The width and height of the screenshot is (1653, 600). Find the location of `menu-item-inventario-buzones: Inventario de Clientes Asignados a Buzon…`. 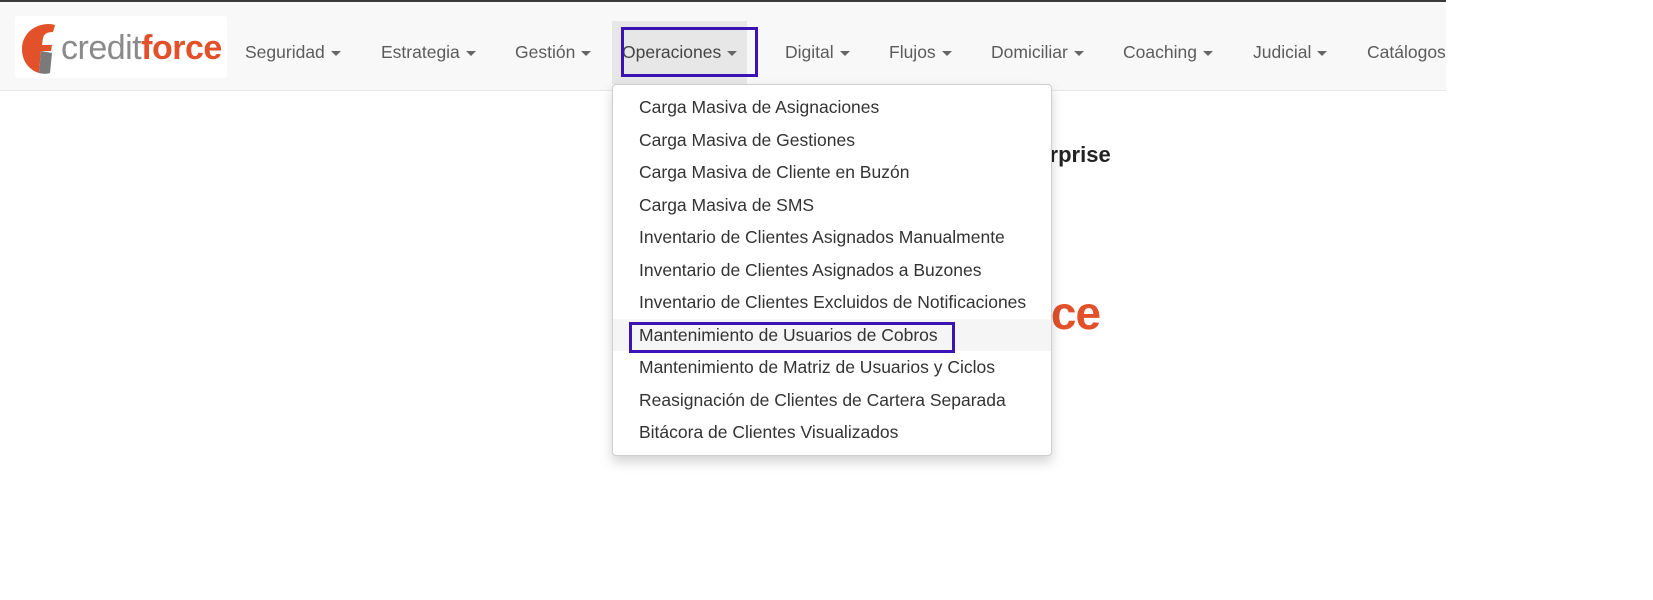

menu-item-inventario-buzones: Inventario de Clientes Asignados a Buzon… is located at coordinates (832, 270).